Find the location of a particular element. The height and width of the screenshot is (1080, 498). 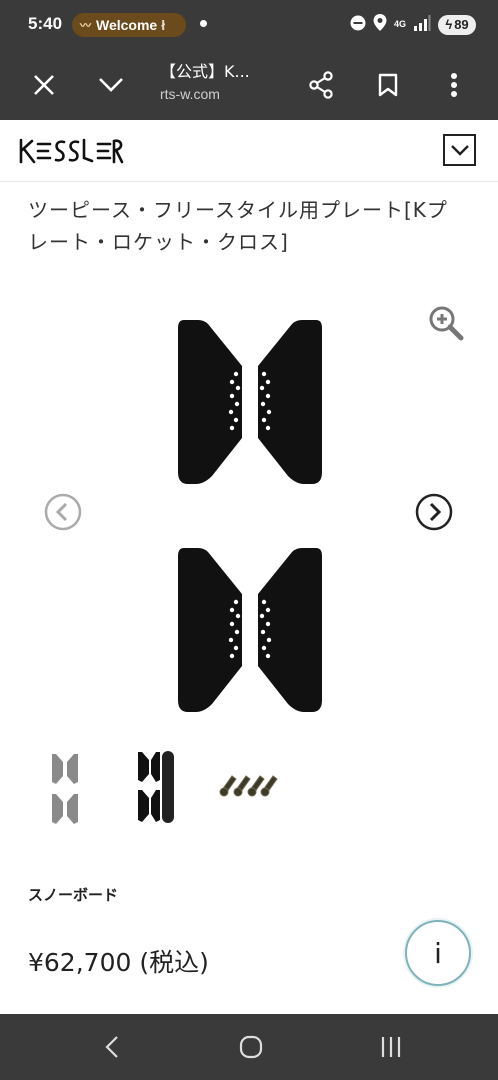

recent-apps-icon is located at coordinates (391, 1047).